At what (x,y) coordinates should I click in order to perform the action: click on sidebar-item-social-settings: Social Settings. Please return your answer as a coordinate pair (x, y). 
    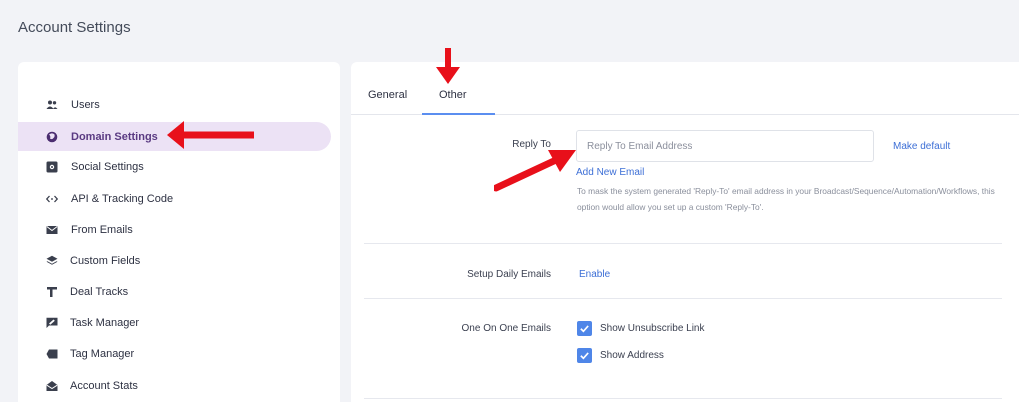
    Looking at the image, I should click on (174, 166).